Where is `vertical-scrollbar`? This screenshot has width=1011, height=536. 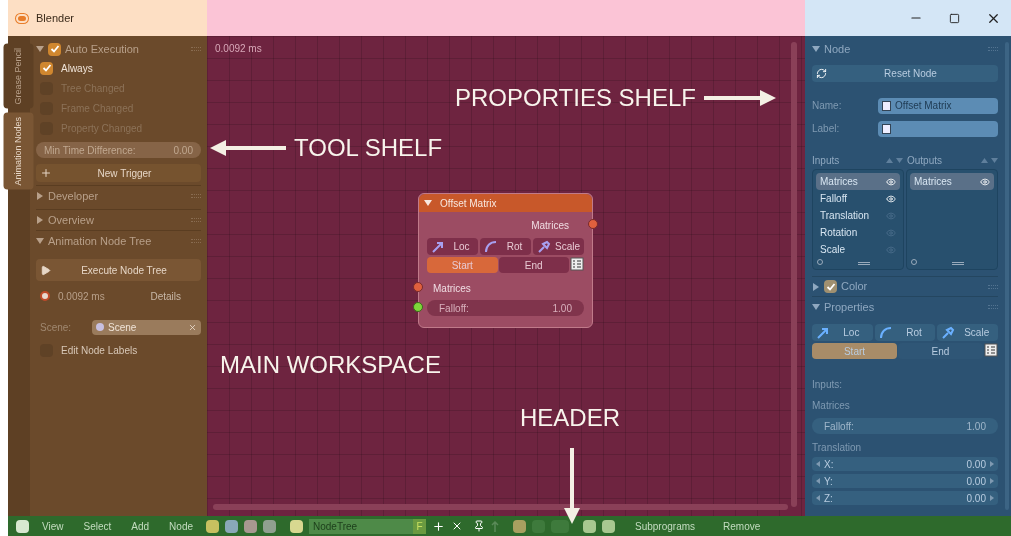 vertical-scrollbar is located at coordinates (794, 274).